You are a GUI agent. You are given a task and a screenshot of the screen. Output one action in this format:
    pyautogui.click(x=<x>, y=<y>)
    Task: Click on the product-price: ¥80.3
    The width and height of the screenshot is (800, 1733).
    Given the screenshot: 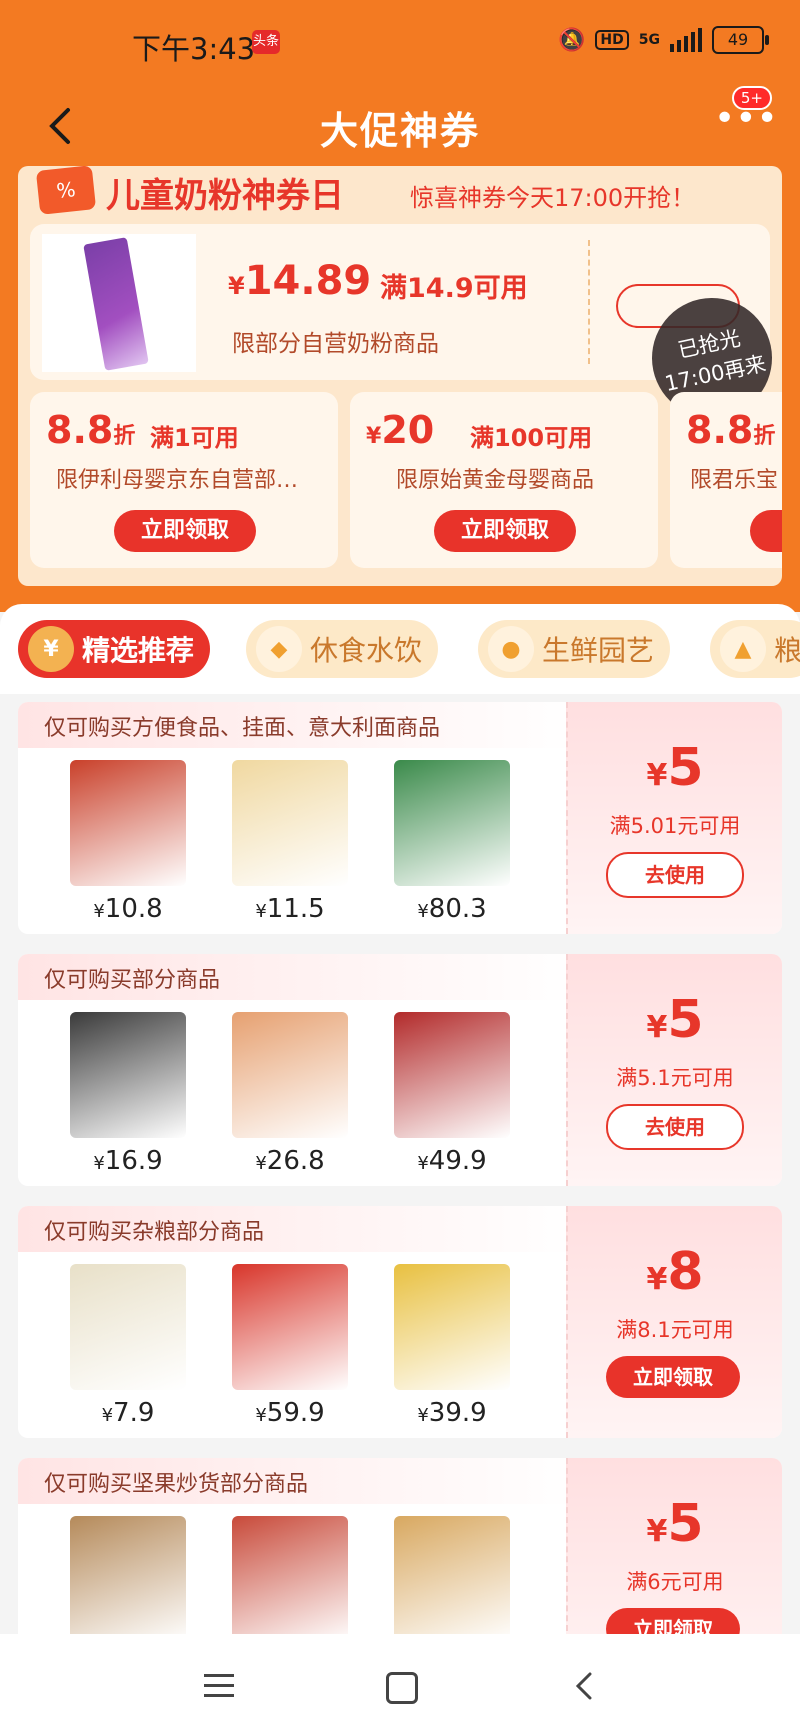 What is the action you would take?
    pyautogui.click(x=452, y=909)
    